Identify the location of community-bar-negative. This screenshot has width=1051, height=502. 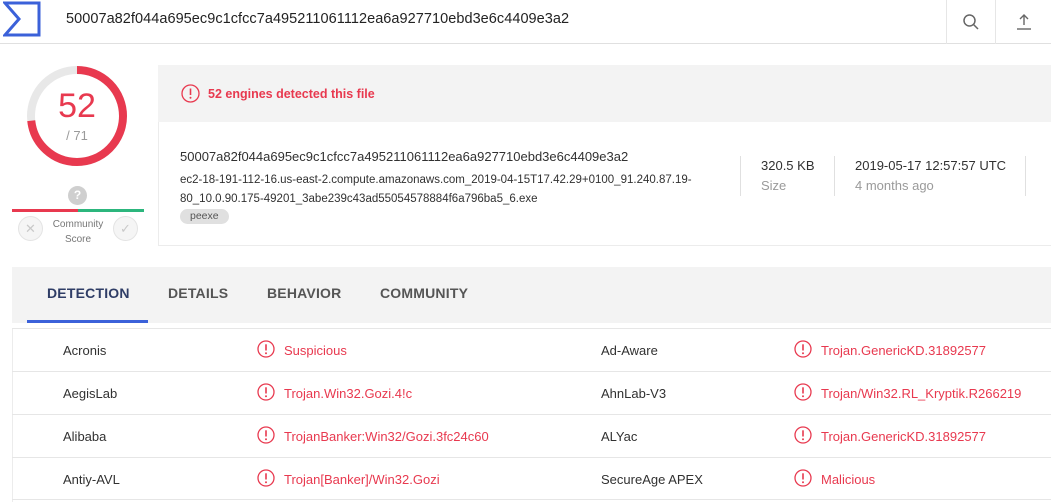
(45, 210).